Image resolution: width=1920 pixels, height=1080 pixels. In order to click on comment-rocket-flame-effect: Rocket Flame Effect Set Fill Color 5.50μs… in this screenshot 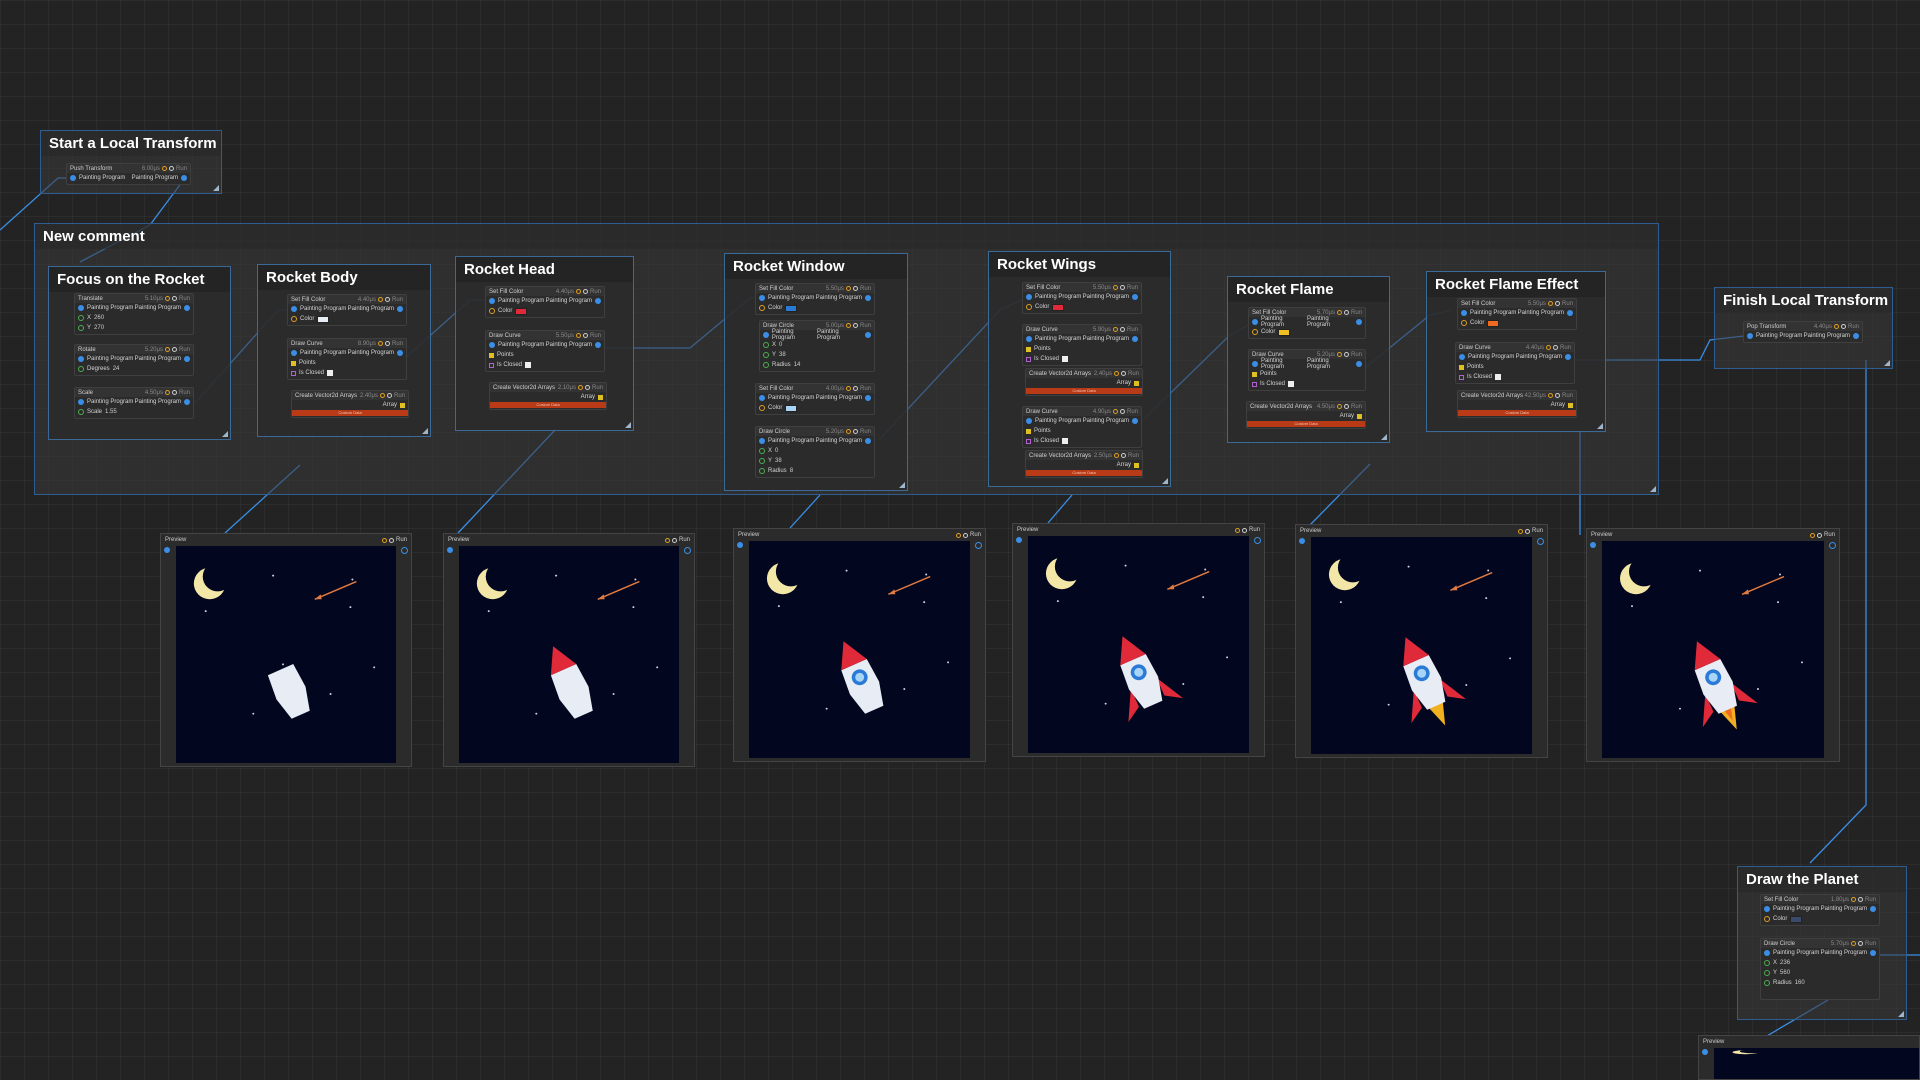, I will do `click(1516, 351)`.